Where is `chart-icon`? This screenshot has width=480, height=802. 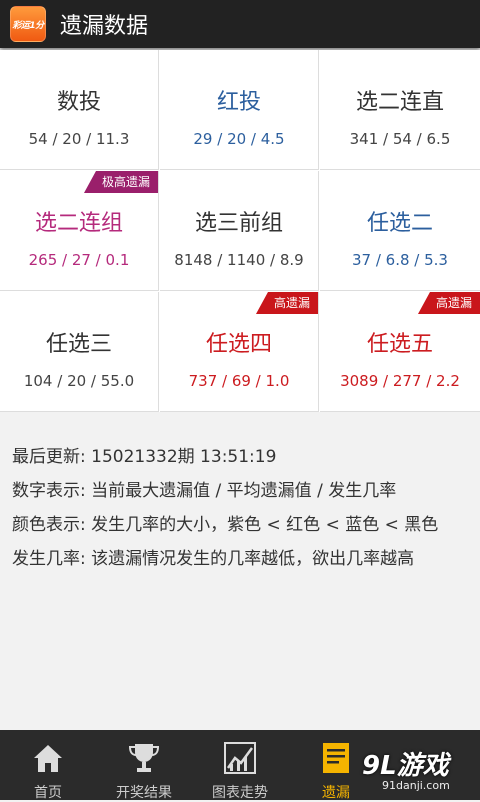 chart-icon is located at coordinates (240, 758).